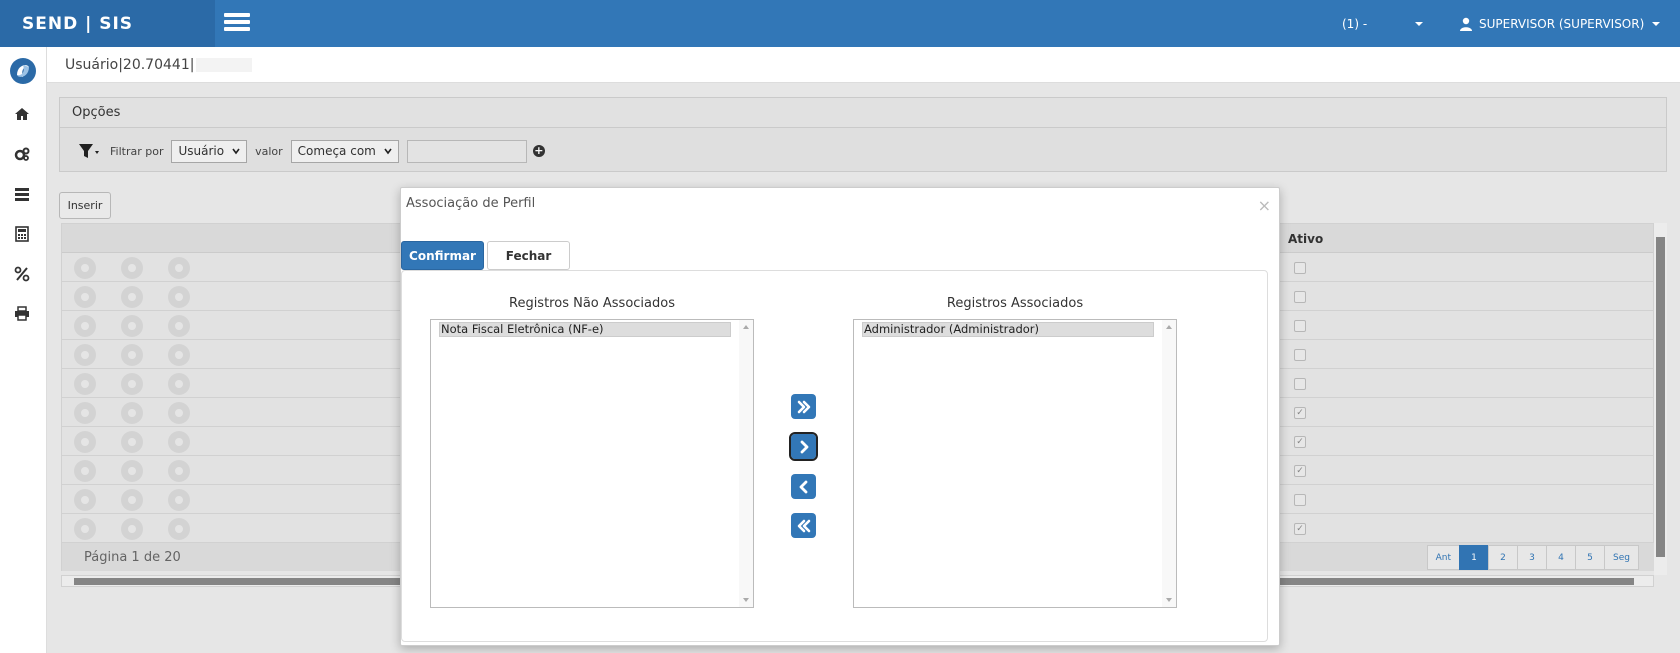 The width and height of the screenshot is (1680, 653). I want to click on printer-icon, so click(22, 314).